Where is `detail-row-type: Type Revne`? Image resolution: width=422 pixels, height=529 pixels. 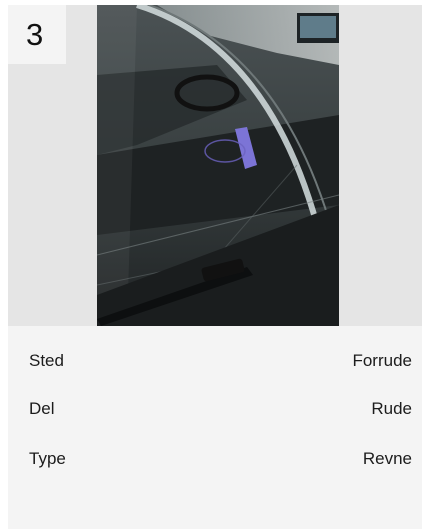 detail-row-type: Type Revne is located at coordinates (215, 461).